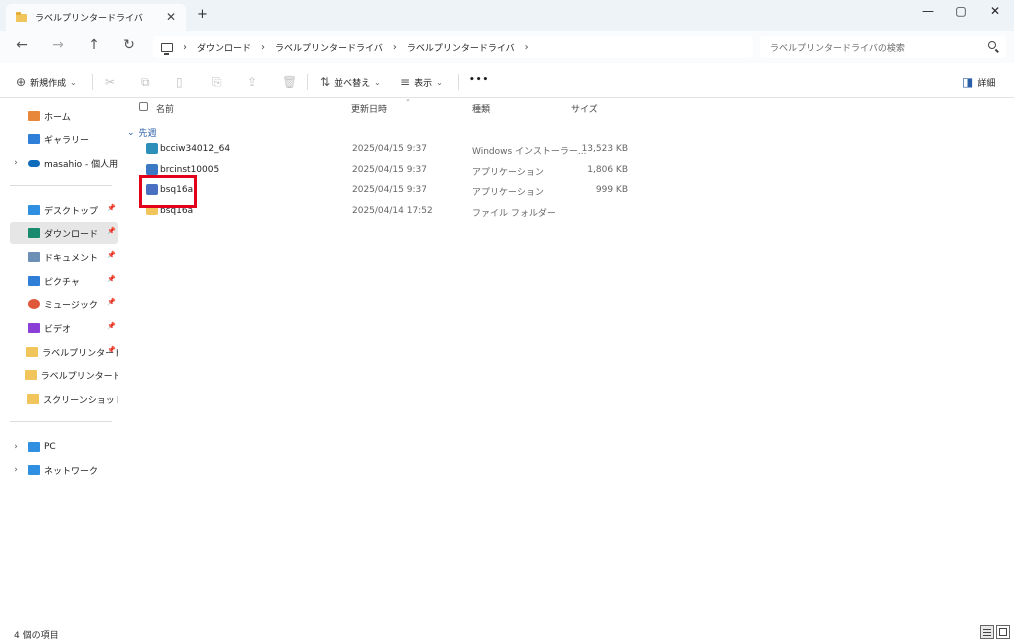  I want to click on sidebar-item-folder: ラベルプリンタードライバ, so click(64, 375).